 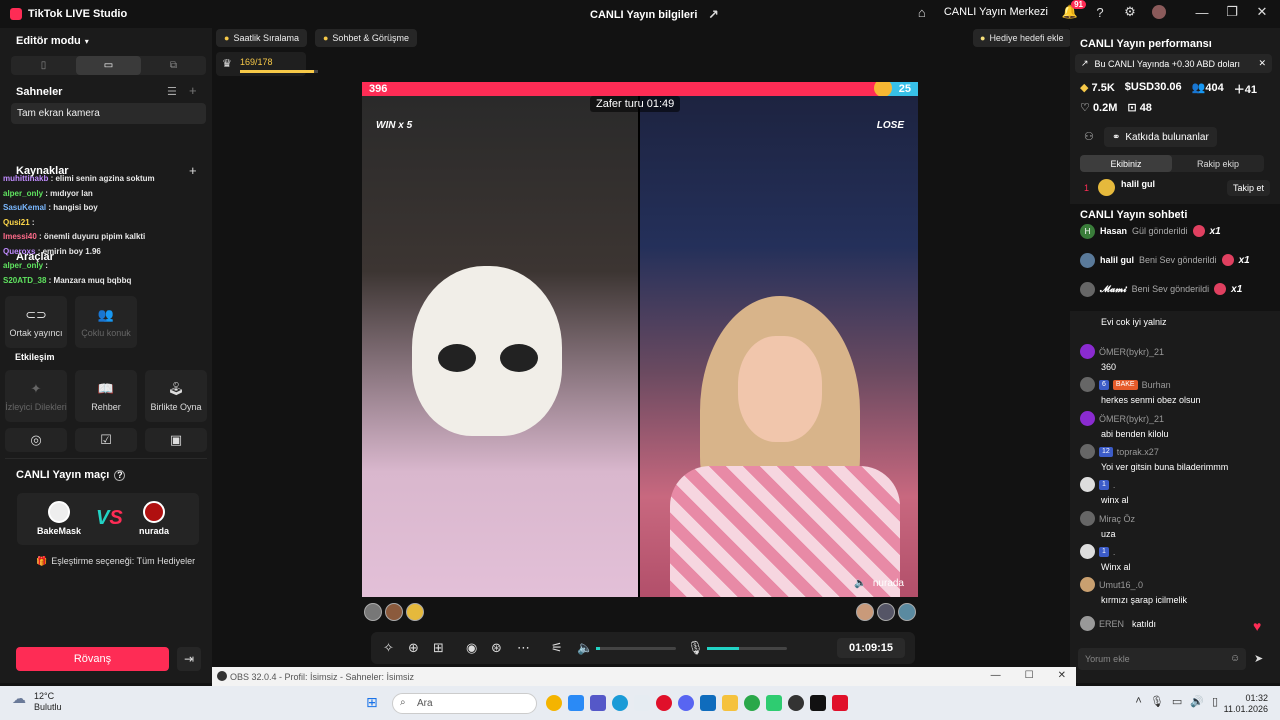 What do you see at coordinates (860, 583) in the screenshot?
I see `speaker-icon: 🔈` at bounding box center [860, 583].